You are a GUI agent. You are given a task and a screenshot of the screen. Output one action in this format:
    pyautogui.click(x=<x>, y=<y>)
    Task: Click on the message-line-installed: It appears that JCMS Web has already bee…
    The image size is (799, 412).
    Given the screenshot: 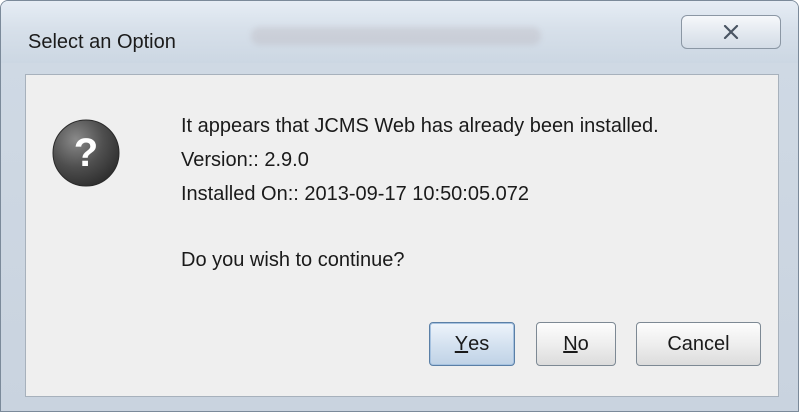 What is the action you would take?
    pyautogui.click(x=420, y=126)
    